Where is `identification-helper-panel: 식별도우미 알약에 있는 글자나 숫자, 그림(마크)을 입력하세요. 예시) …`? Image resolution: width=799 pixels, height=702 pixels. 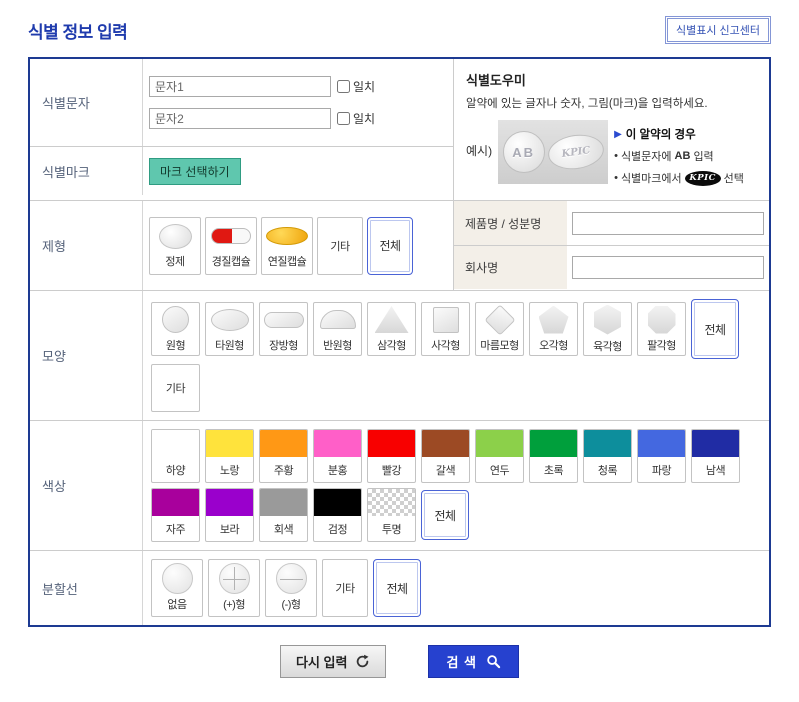
identification-helper-panel: 식별도우미 알약에 있는 글자나 숫자, 그림(마크)을 입력하세요. 예시) … is located at coordinates (611, 129).